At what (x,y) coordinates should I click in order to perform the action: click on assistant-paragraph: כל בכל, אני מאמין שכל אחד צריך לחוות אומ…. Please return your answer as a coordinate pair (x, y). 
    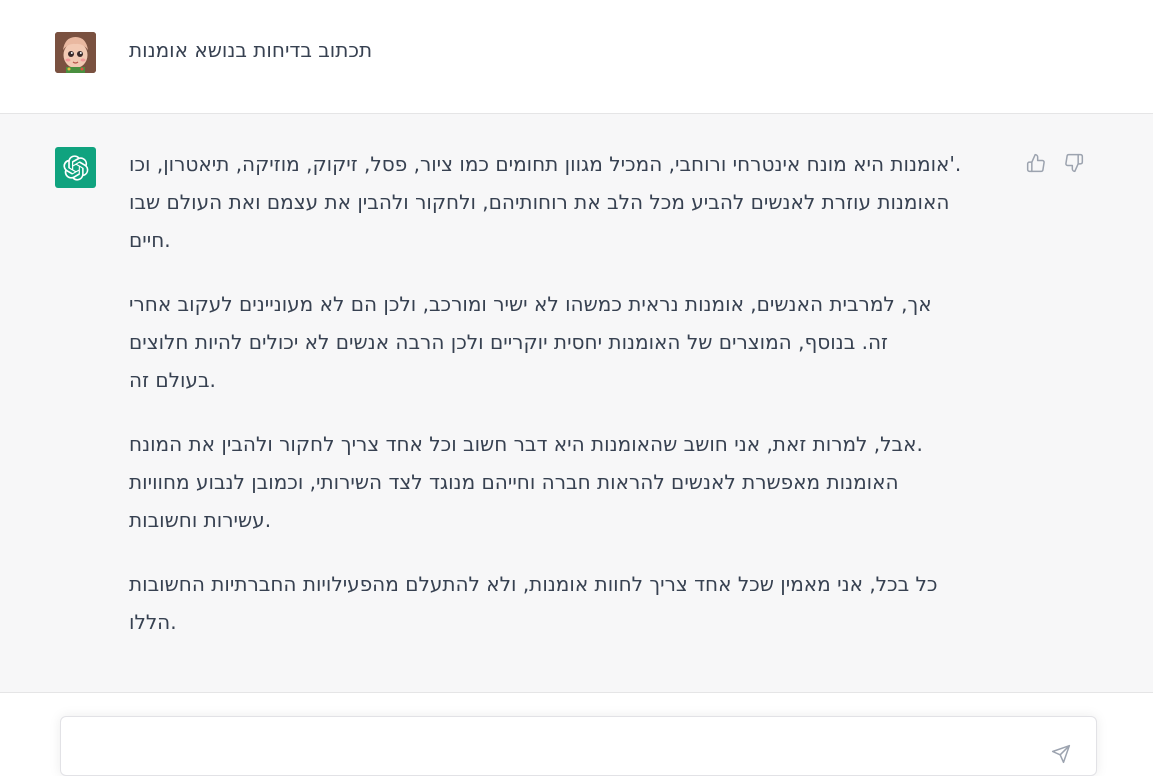
    Looking at the image, I should click on (570, 603).